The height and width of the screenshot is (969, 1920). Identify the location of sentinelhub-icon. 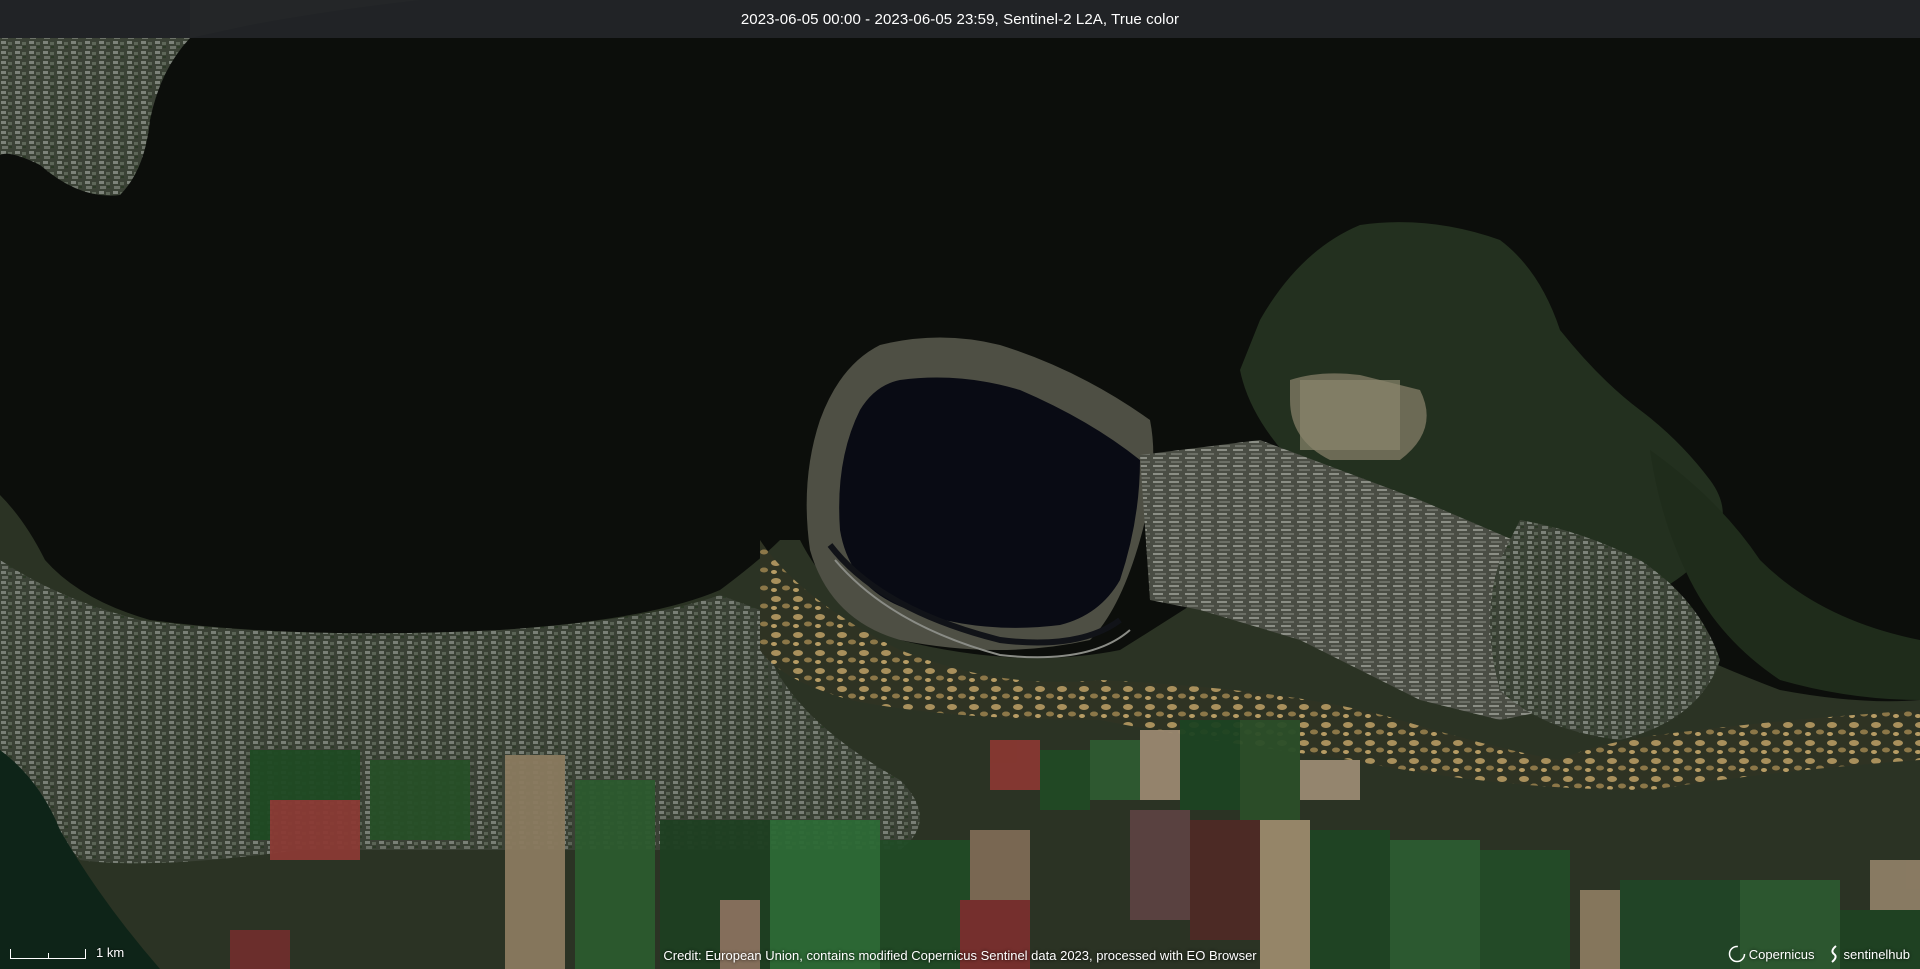
(1833, 954).